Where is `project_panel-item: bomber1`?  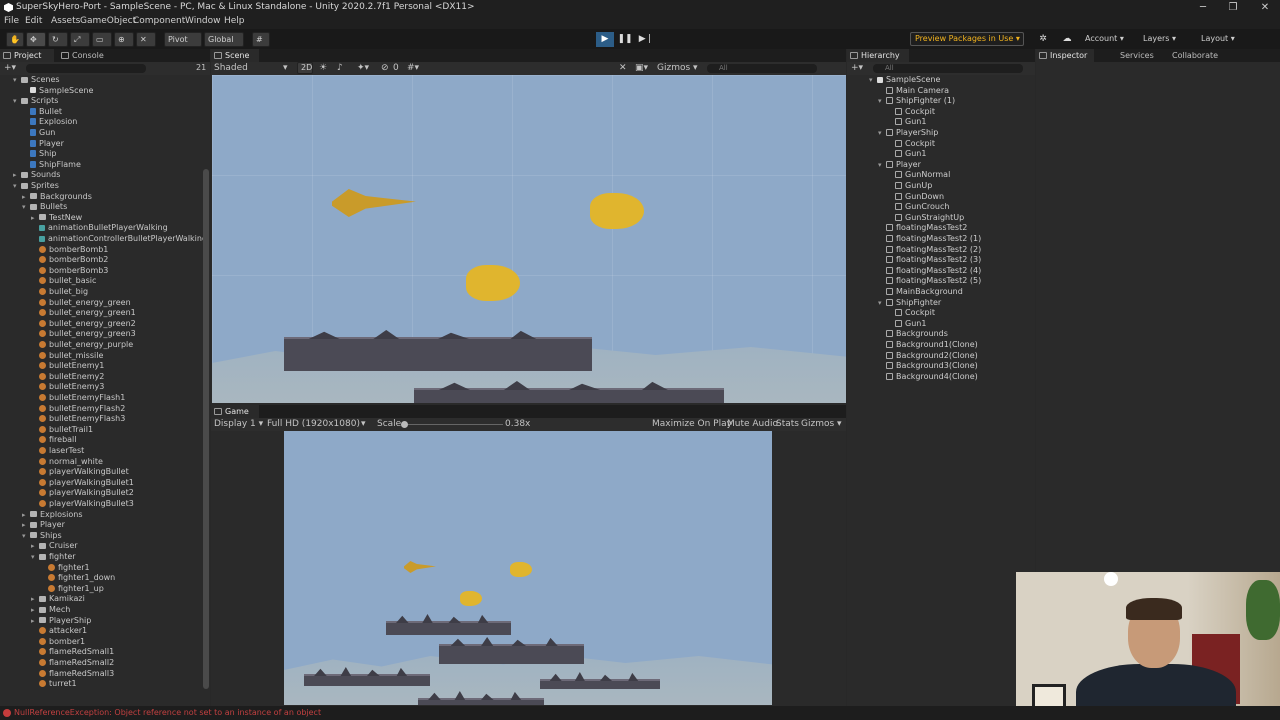
project_panel-item: bomber1 is located at coordinates (58, 642).